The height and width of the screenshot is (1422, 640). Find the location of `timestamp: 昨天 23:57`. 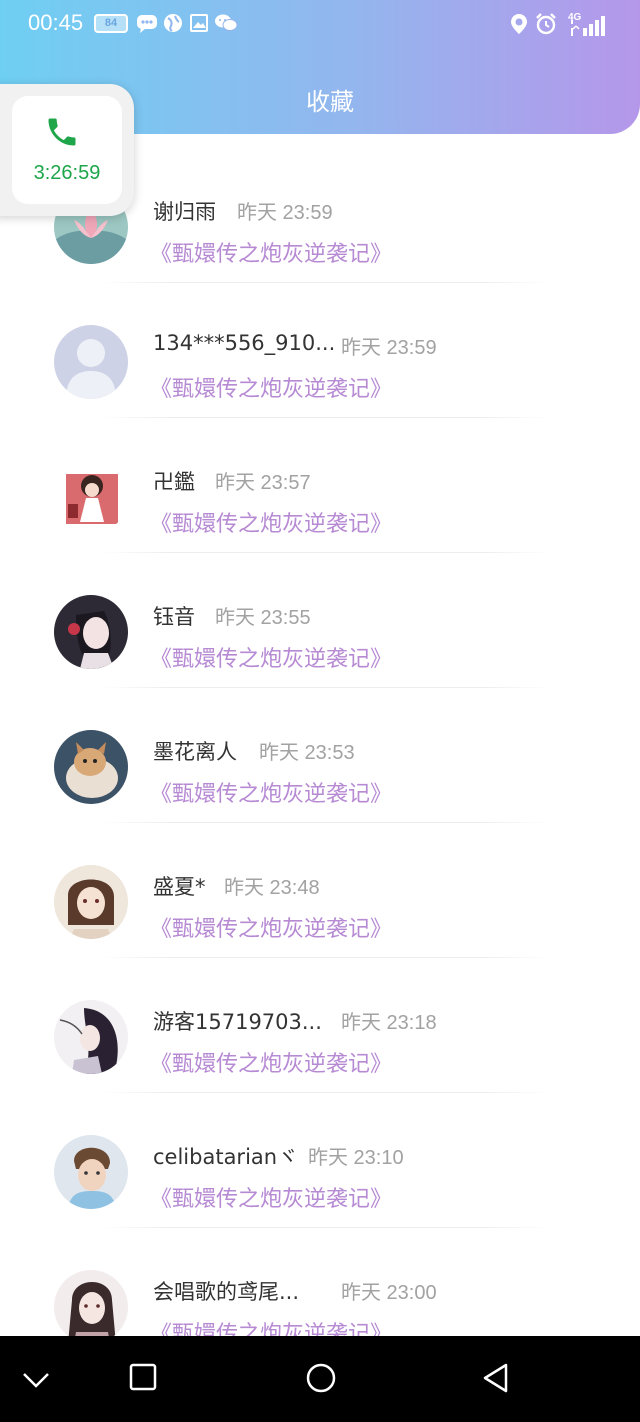

timestamp: 昨天 23:57 is located at coordinates (263, 483).